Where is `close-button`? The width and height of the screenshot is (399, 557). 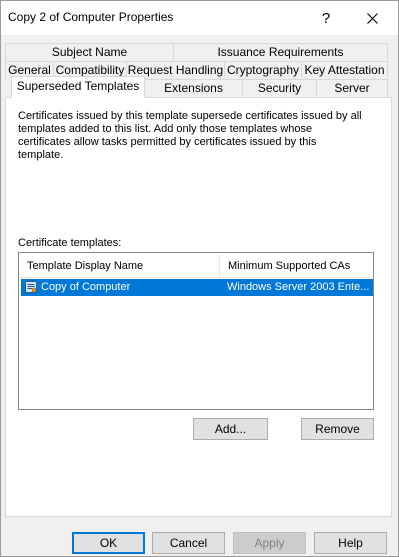 close-button is located at coordinates (372, 18).